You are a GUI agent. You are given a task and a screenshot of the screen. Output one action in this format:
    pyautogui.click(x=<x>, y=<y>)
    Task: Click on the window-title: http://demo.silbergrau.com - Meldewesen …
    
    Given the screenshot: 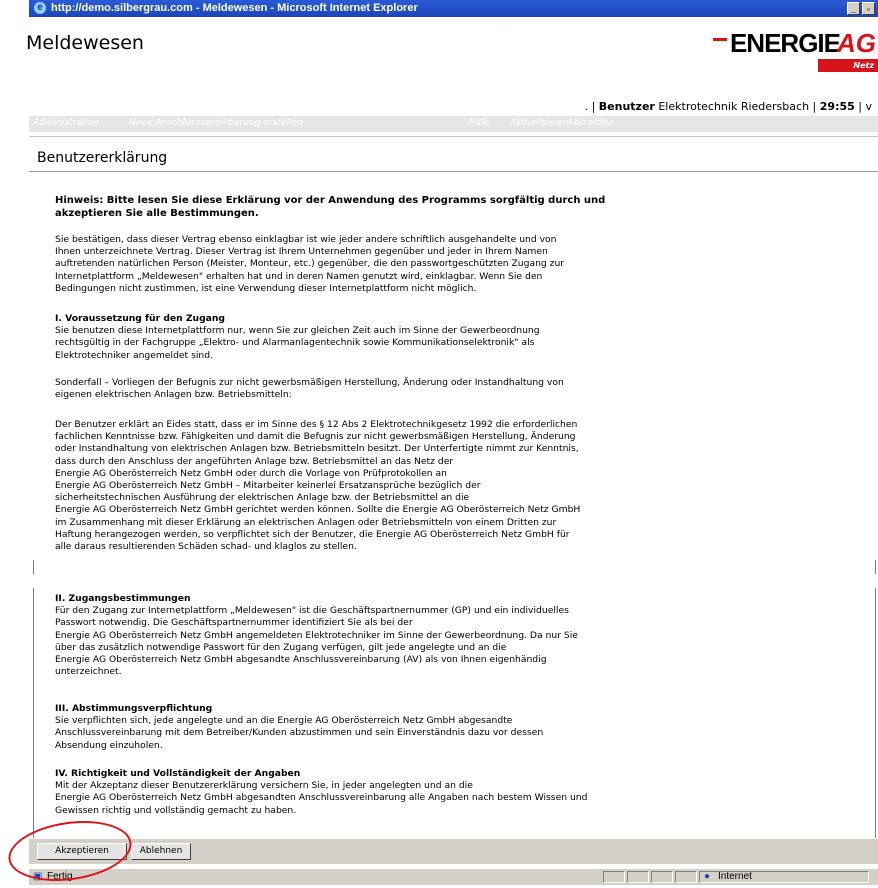 What is the action you would take?
    pyautogui.click(x=234, y=8)
    